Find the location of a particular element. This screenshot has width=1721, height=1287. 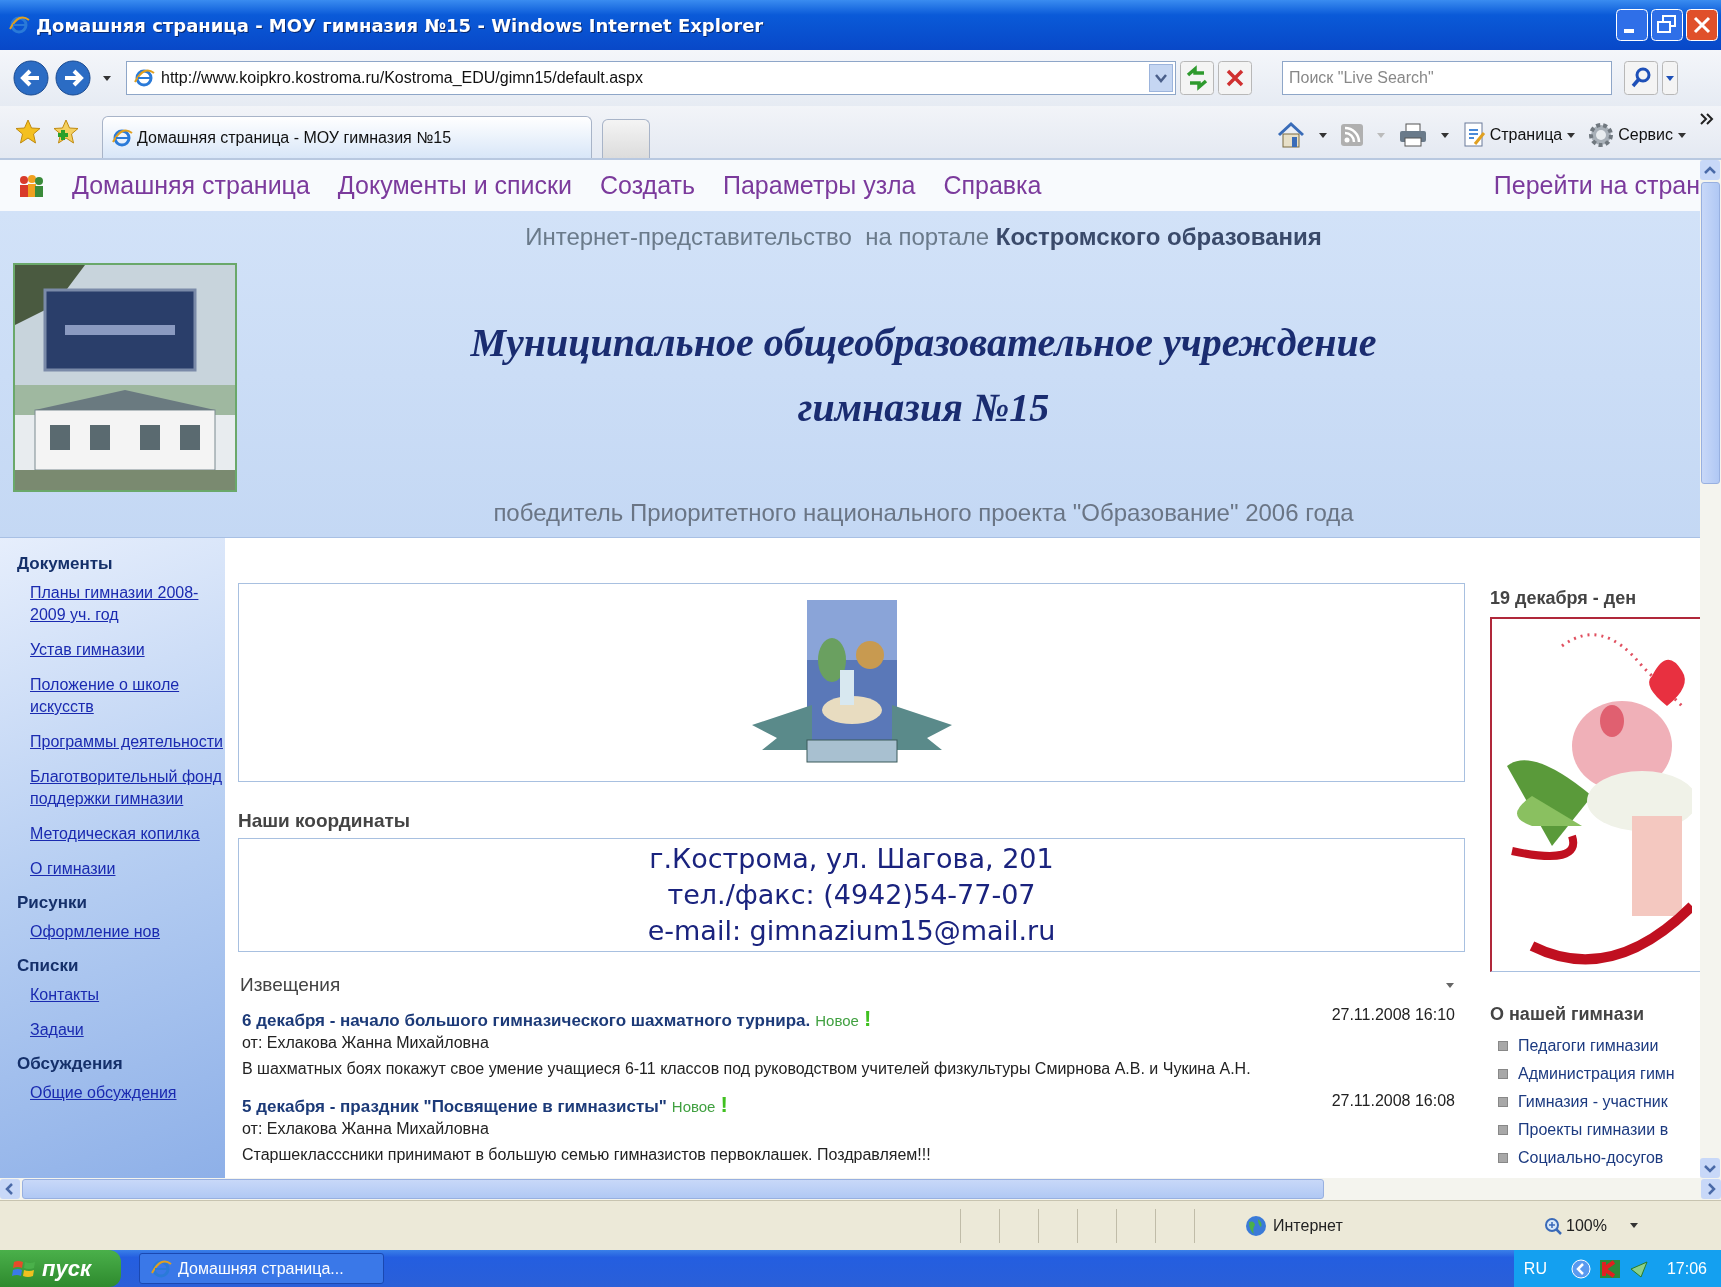

site-title: Муниципальное общеобразовательное учреждение is located at coordinates (923, 342).